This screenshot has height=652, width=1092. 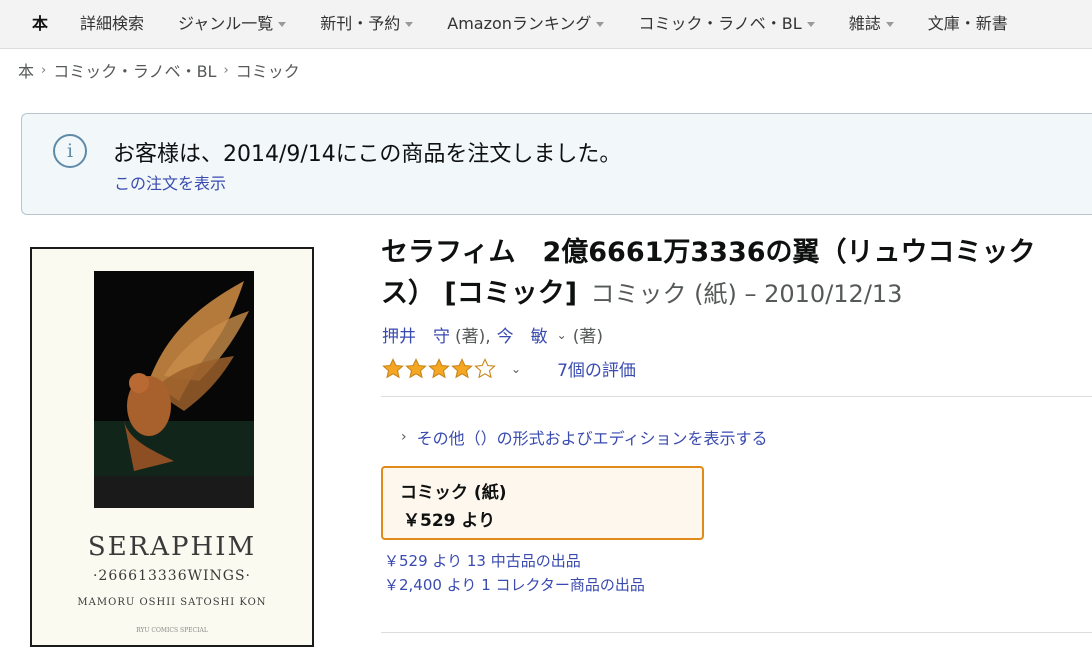 I want to click on cover-subtitle: ·266613336WINGS·, so click(x=171, y=576).